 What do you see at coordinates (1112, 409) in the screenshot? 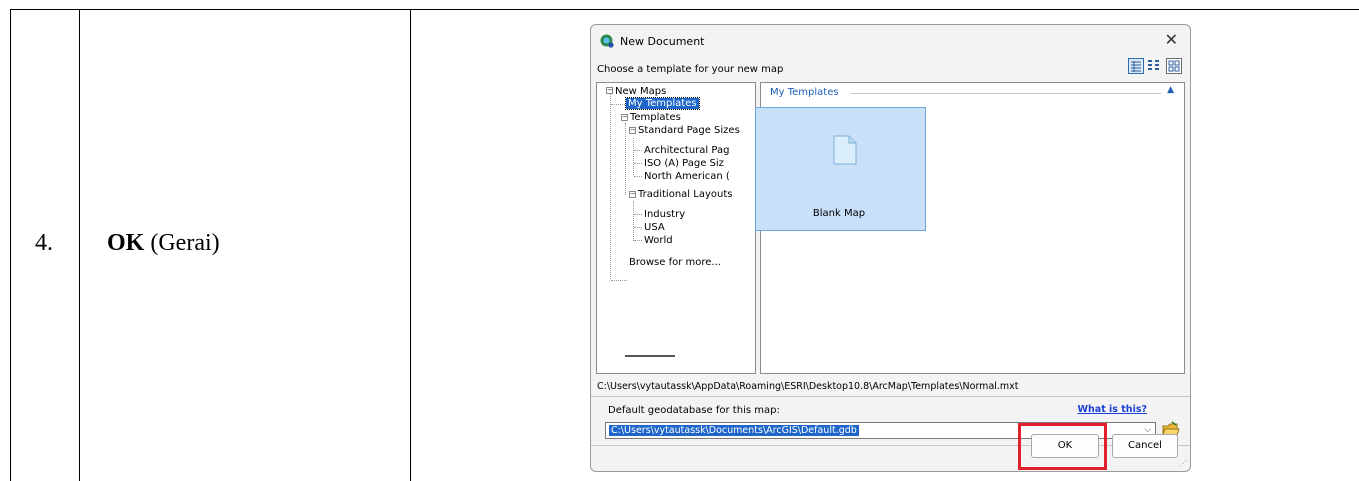
I see `what-is-this-link: What is this?` at bounding box center [1112, 409].